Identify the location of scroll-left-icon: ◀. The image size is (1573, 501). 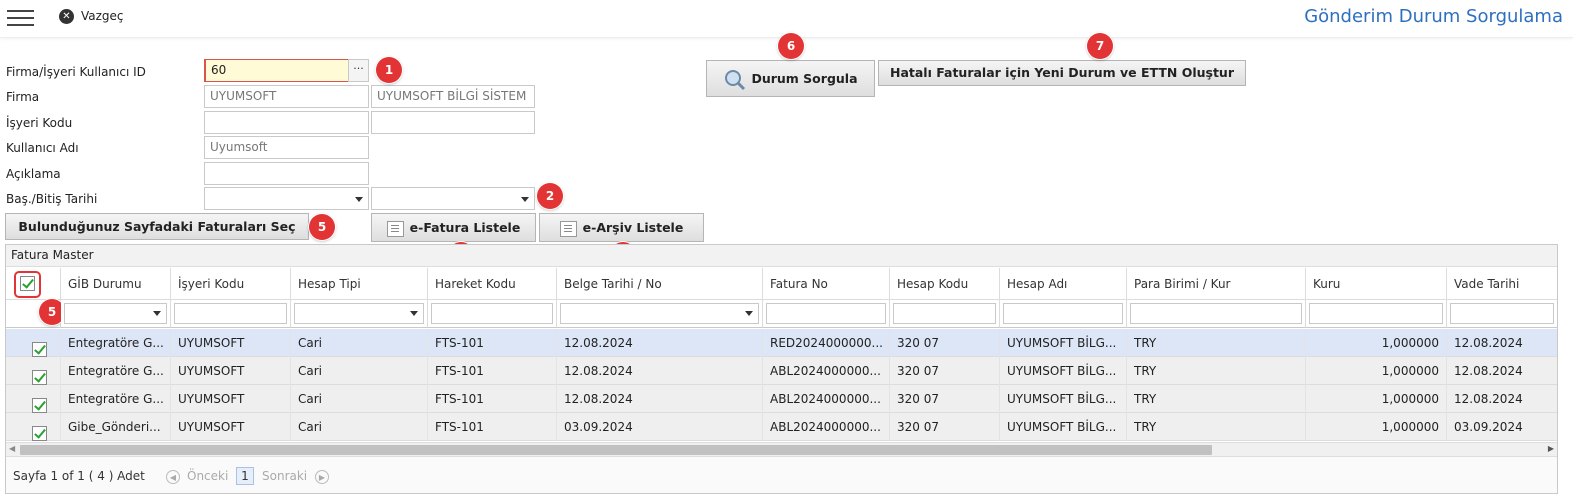
(12, 448).